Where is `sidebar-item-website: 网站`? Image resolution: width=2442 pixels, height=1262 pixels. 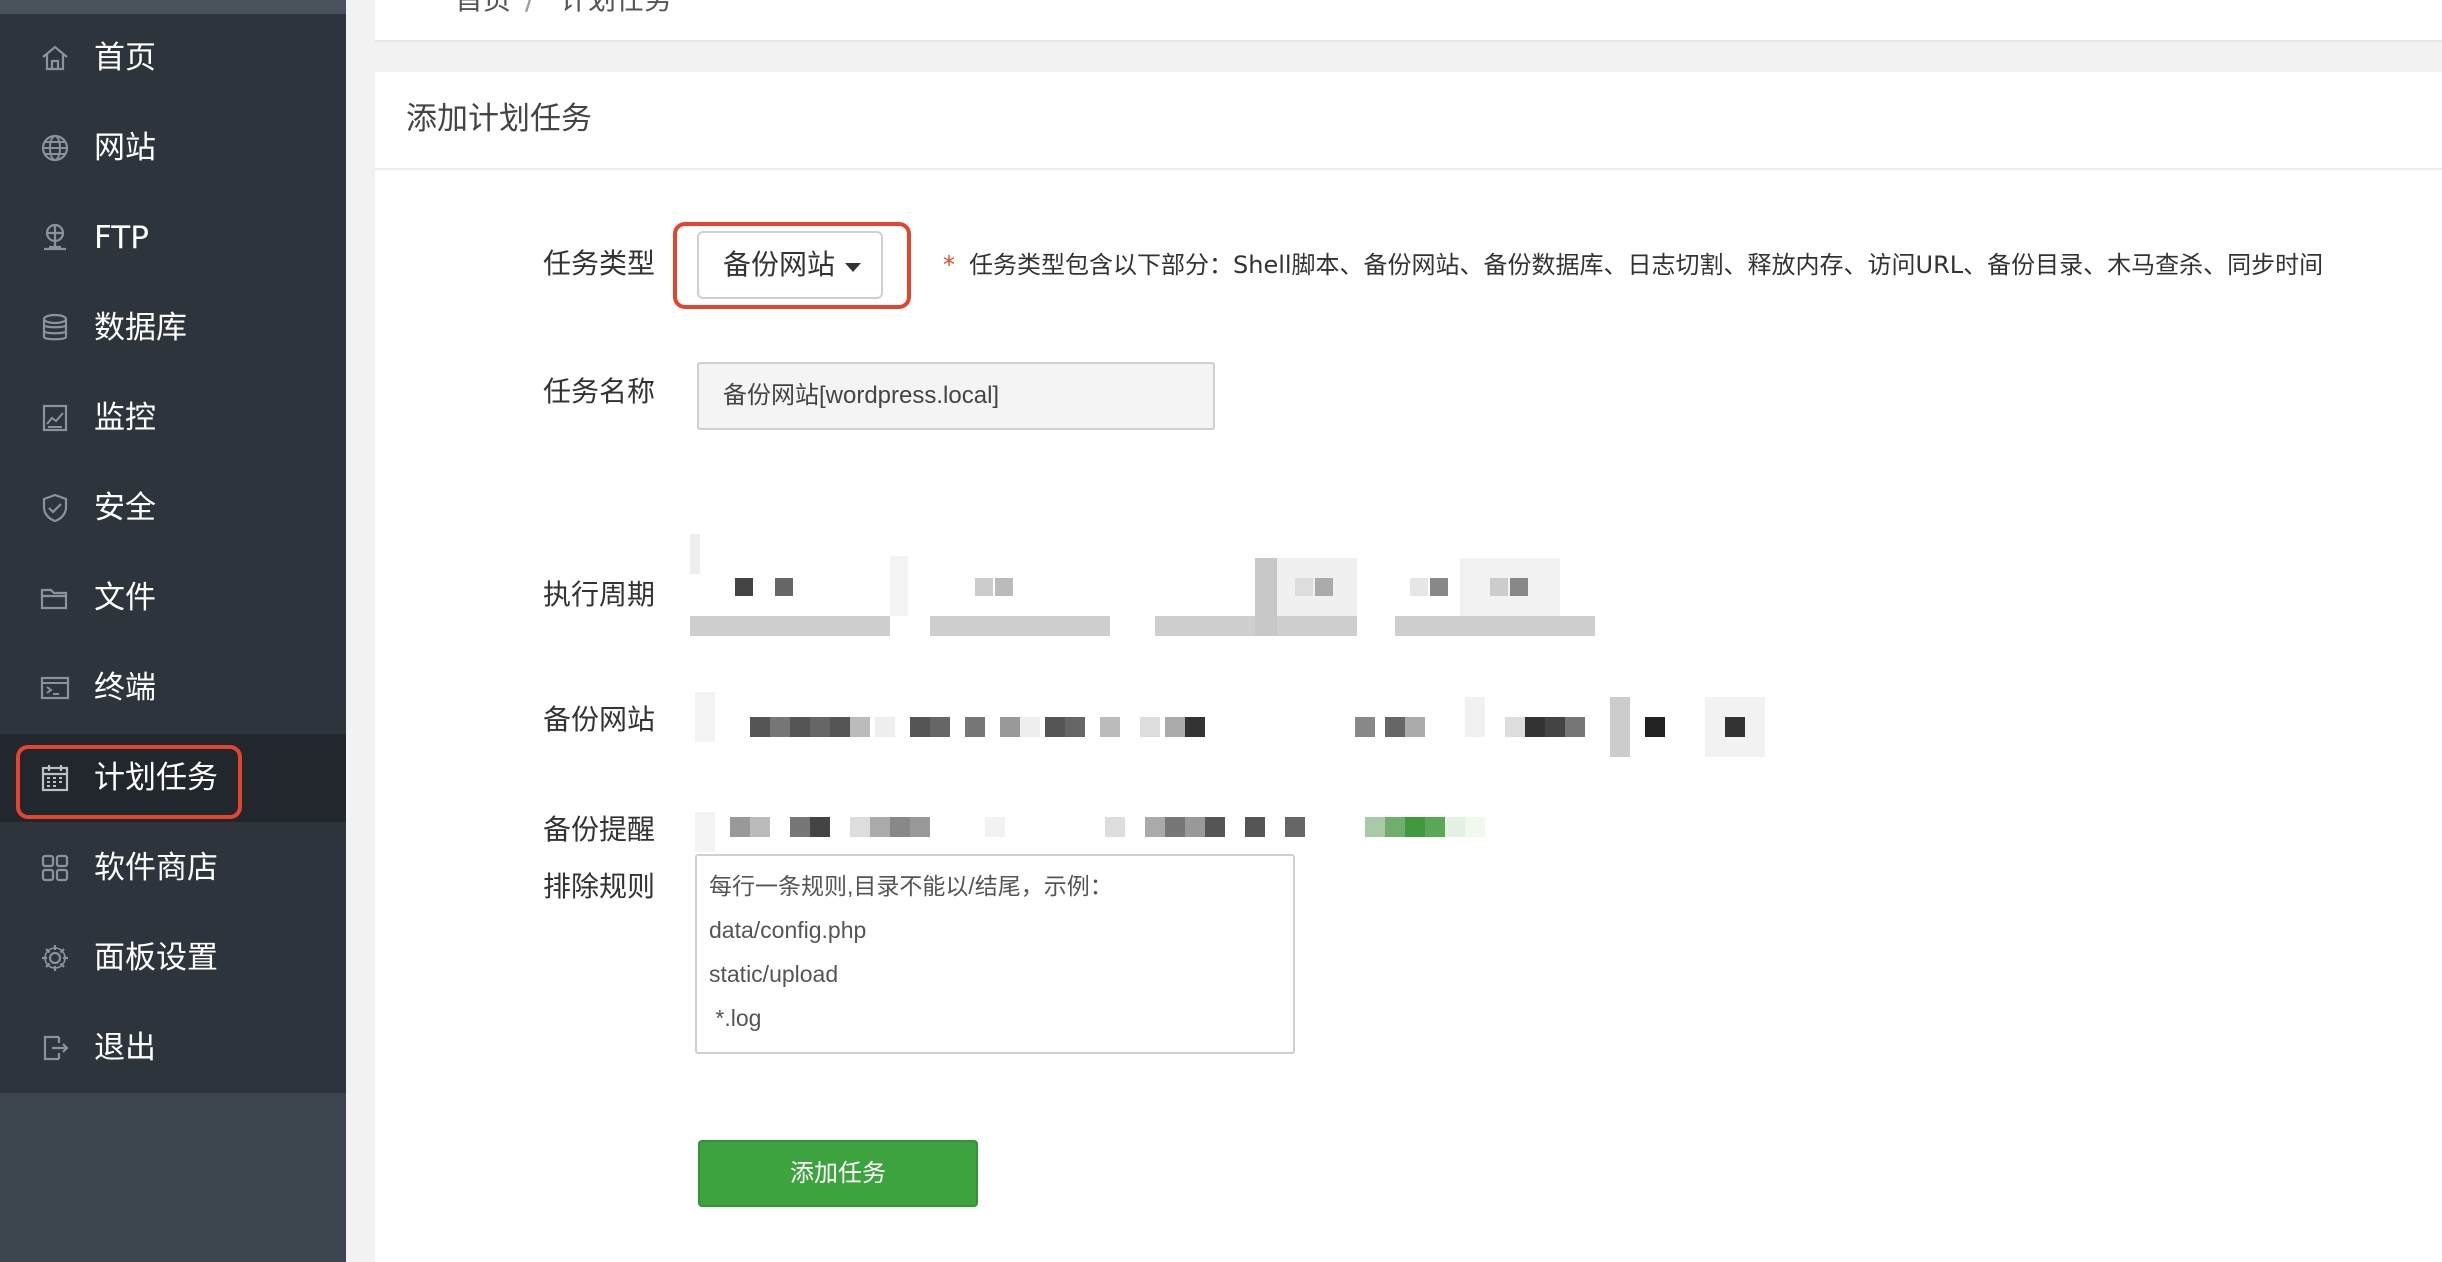 sidebar-item-website: 网站 is located at coordinates (173, 148).